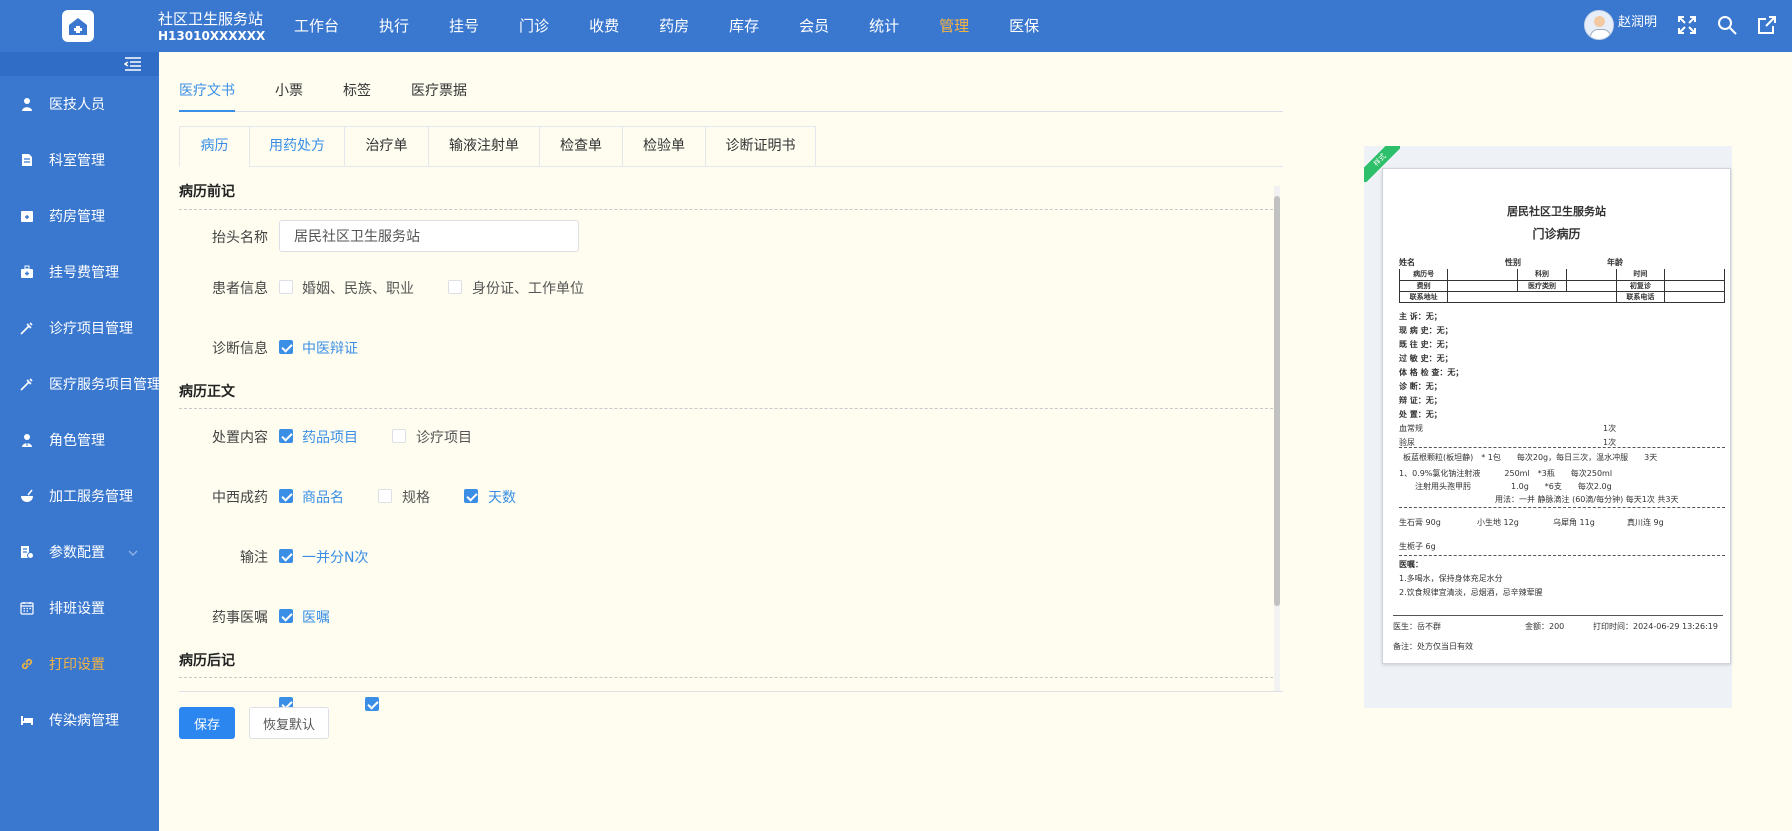  Describe the element at coordinates (439, 92) in the screenshot. I see `tab-medical-bill: 医疗票据` at that location.